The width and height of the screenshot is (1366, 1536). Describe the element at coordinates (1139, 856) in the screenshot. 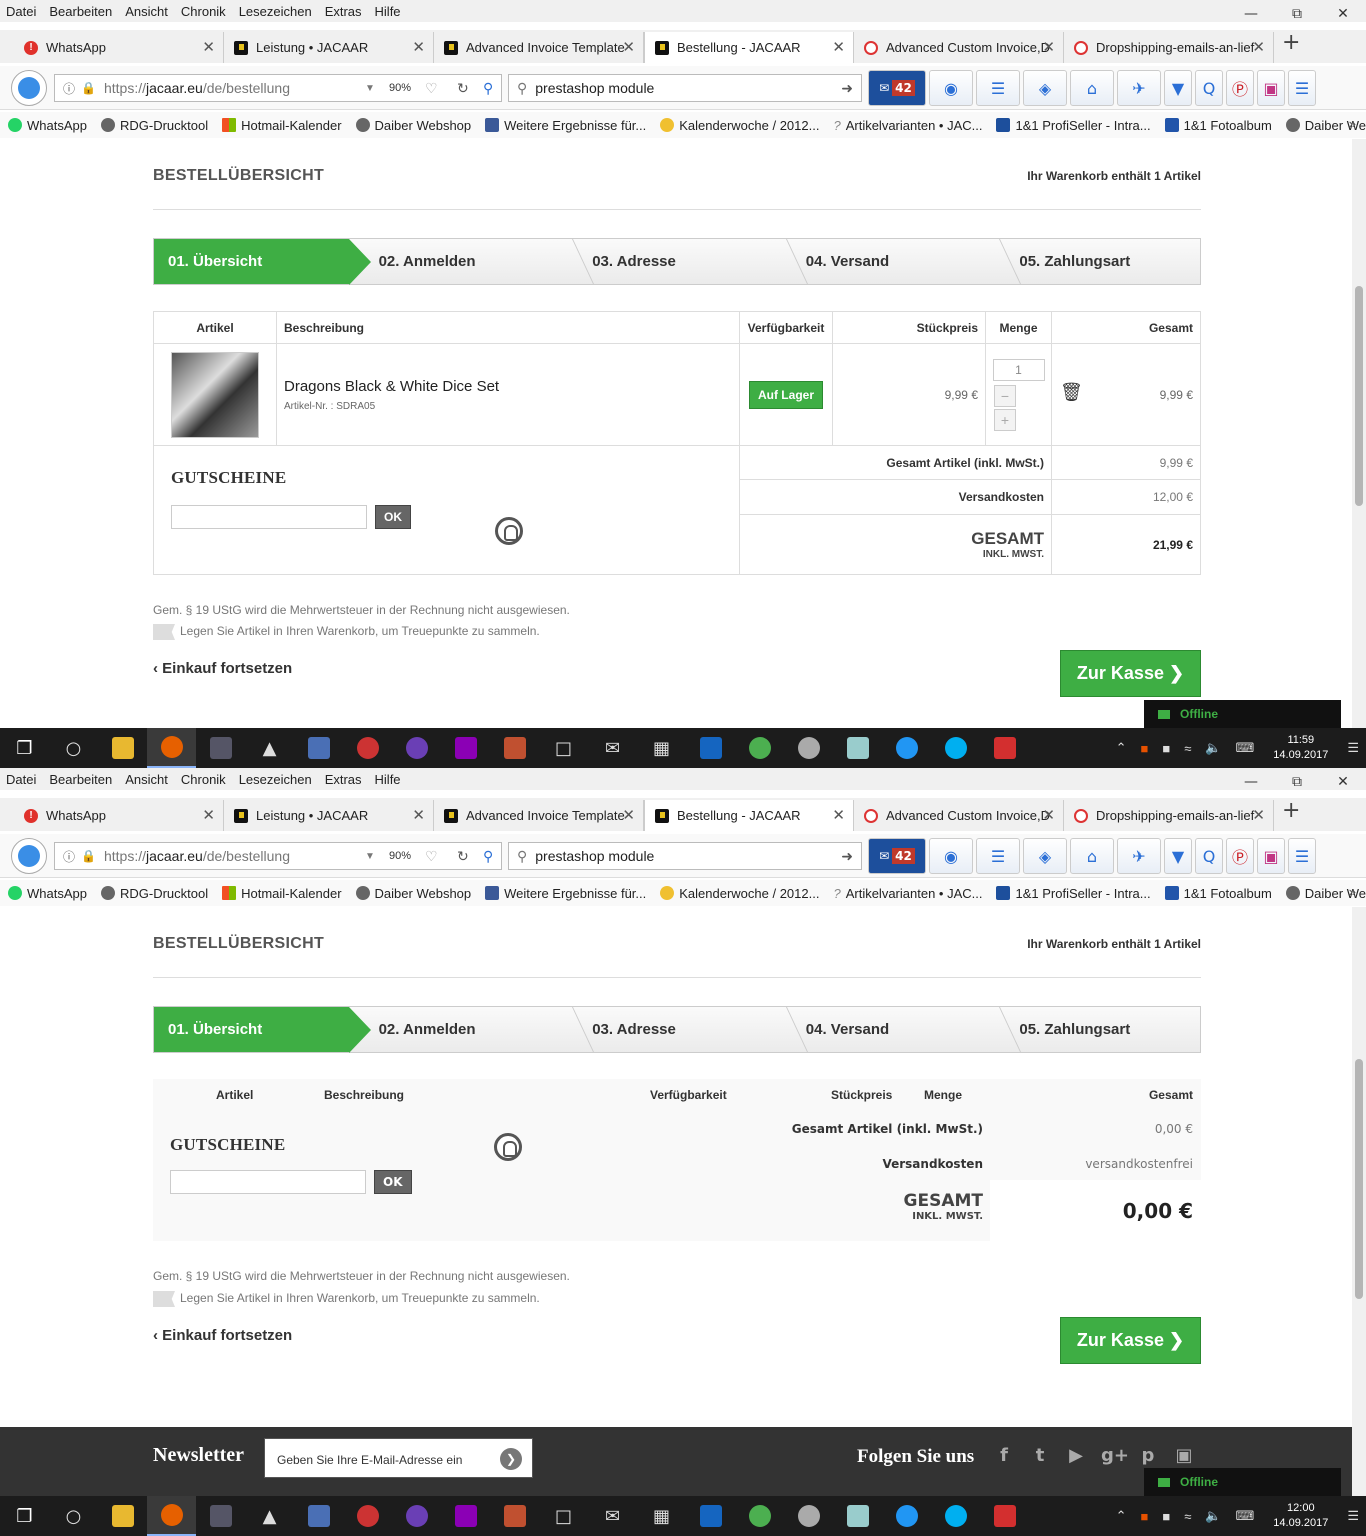

I see `airplane-icon: ✈` at that location.